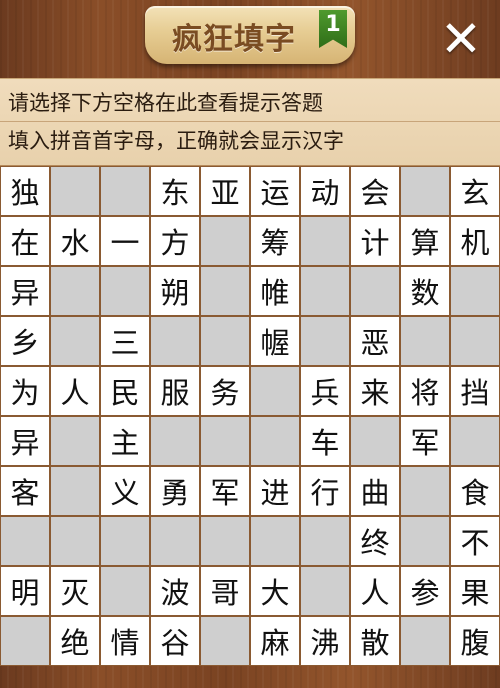  Describe the element at coordinates (325, 191) in the screenshot. I see `letter-cell: 动` at that location.